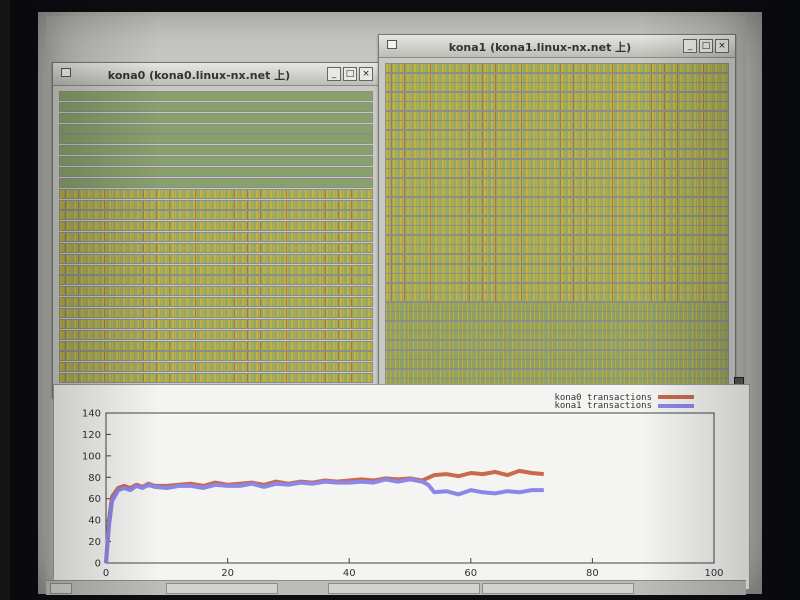 This screenshot has width=800, height=600. What do you see at coordinates (603, 406) in the screenshot?
I see `legend-label-kona1: kona1 transactions` at bounding box center [603, 406].